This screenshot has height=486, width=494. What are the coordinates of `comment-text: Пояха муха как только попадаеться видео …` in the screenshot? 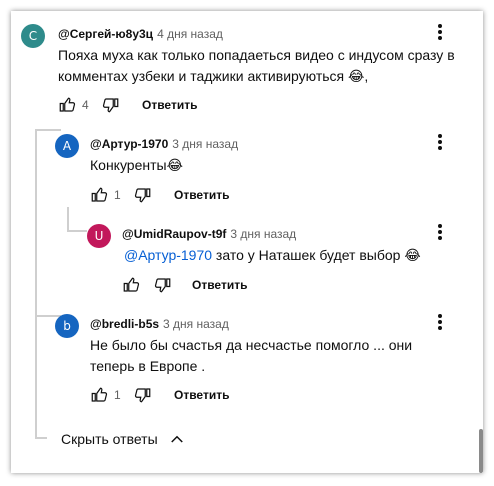 It's located at (256, 65).